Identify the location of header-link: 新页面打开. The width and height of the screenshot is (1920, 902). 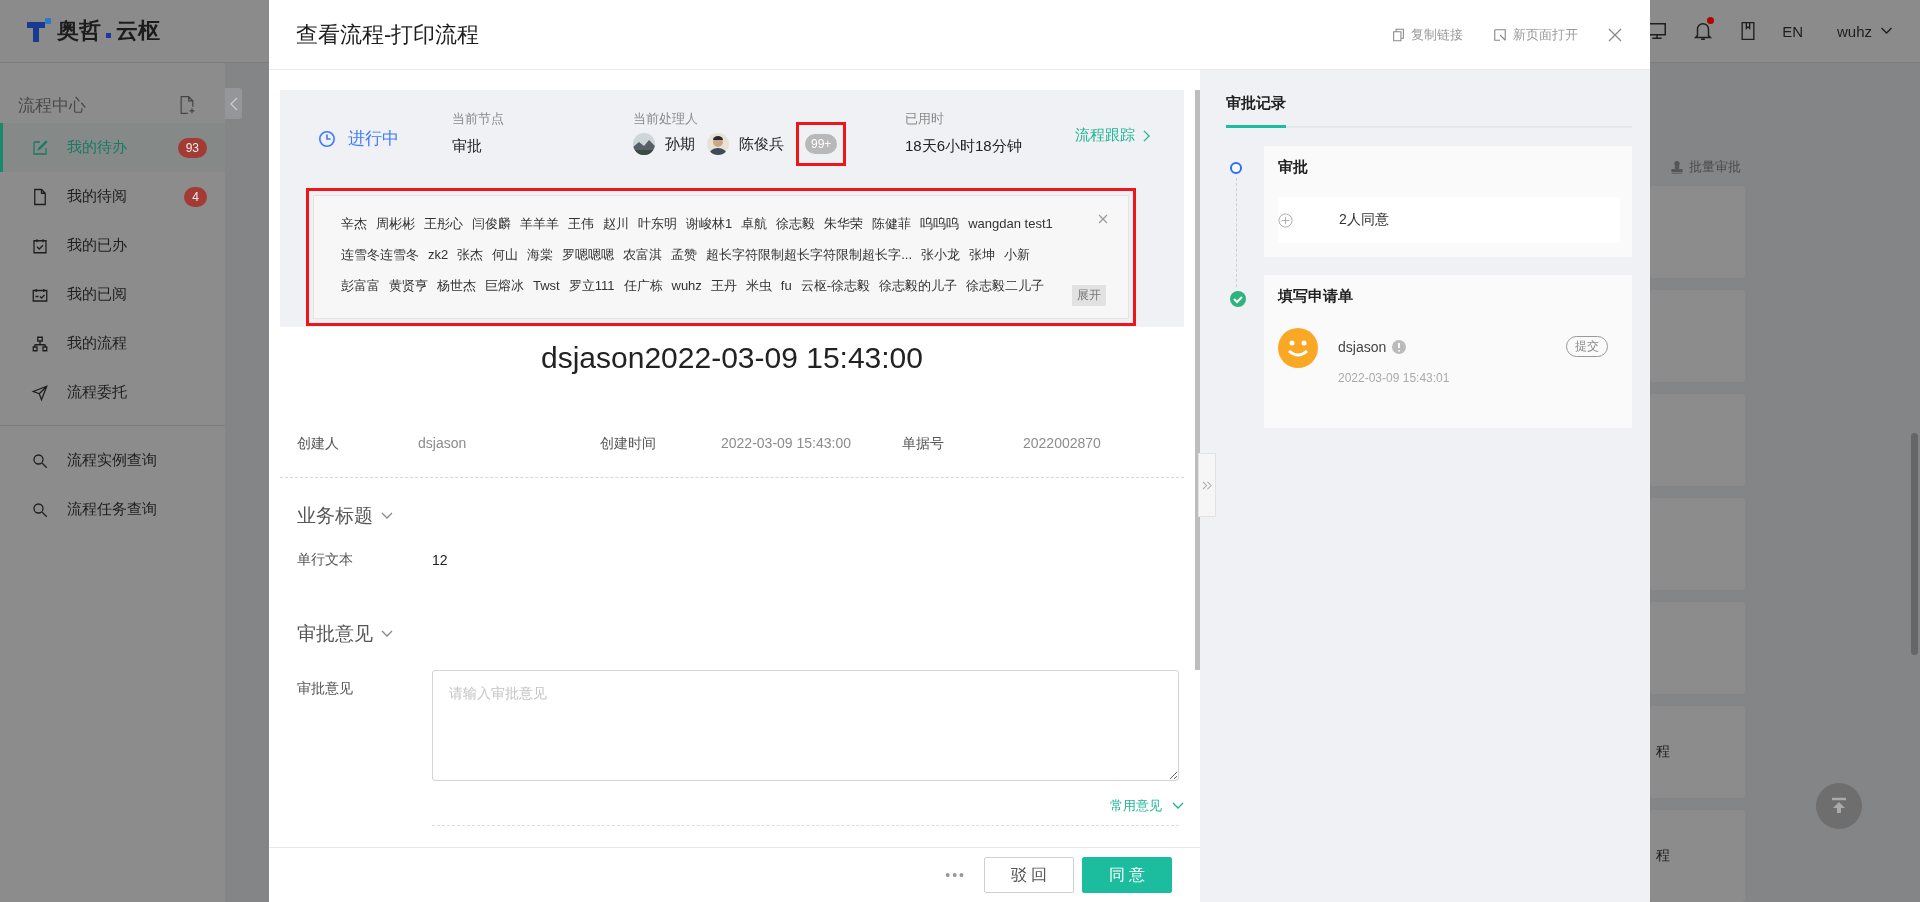
(1535, 34).